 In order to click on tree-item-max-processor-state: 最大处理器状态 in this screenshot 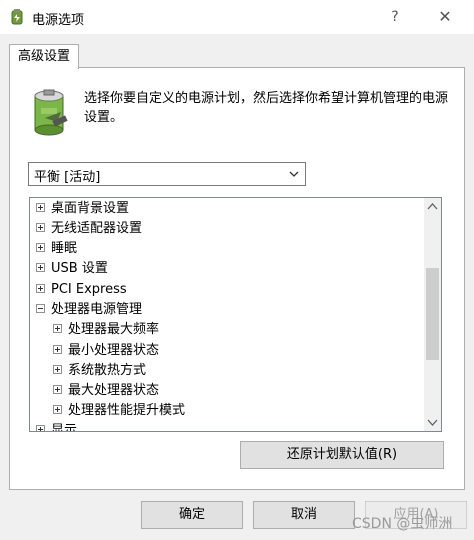, I will do `click(106, 391)`.